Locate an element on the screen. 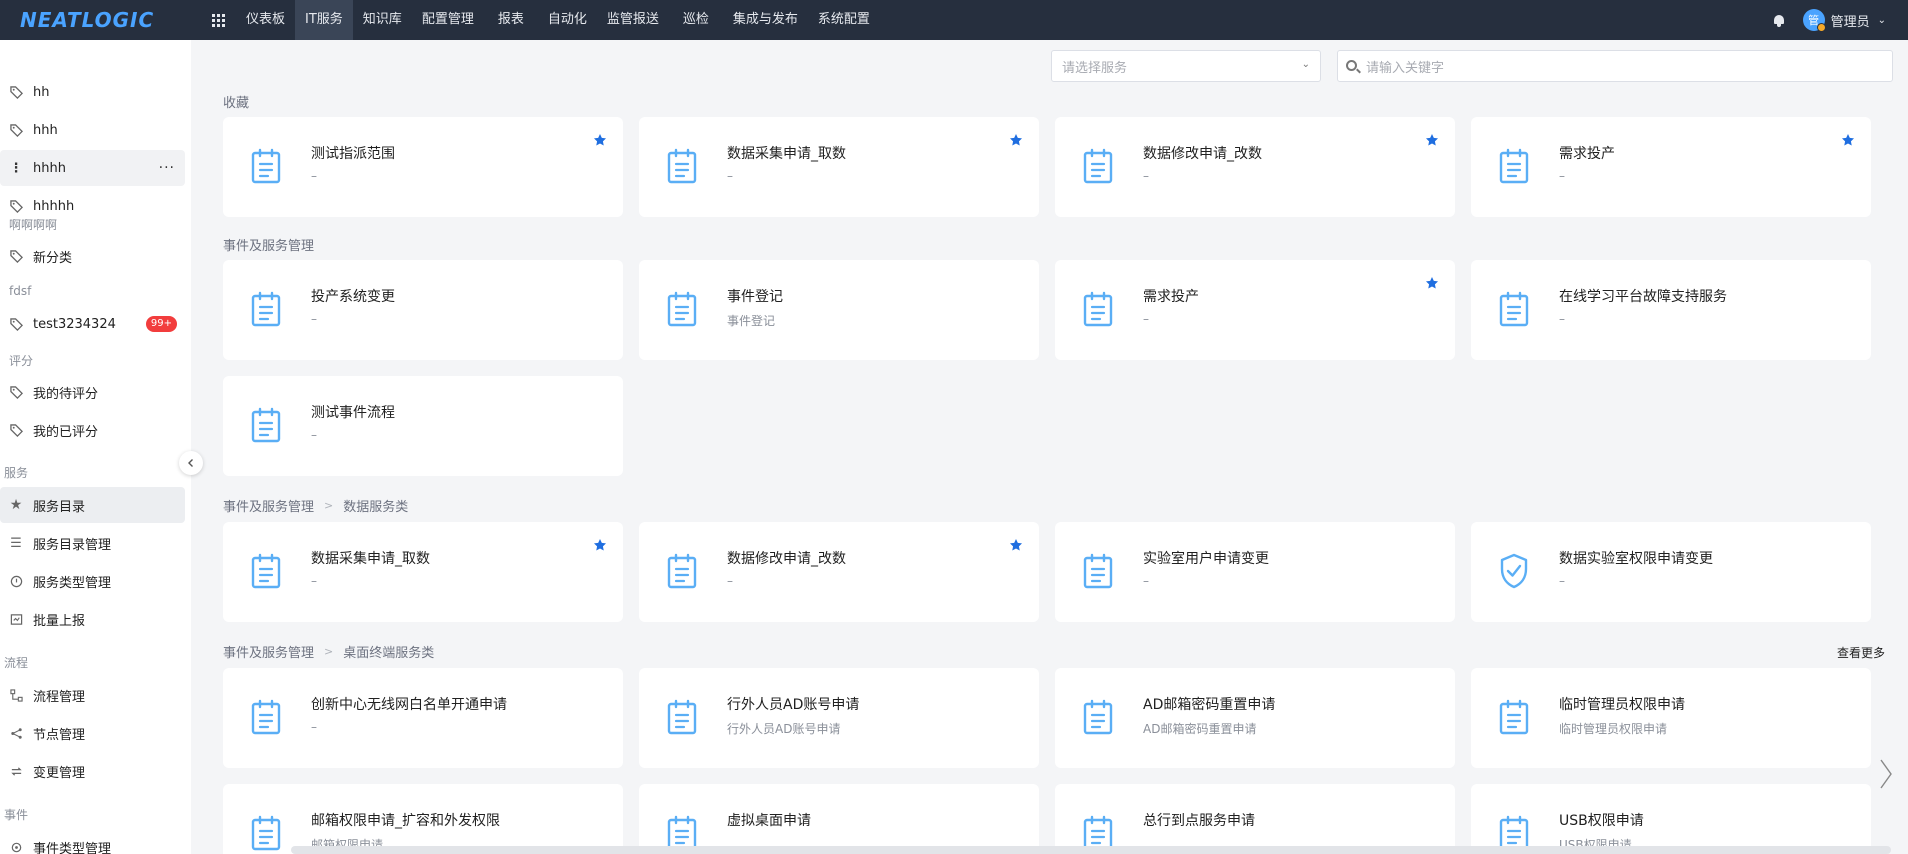  sidebar-item-catalog-manage: ☰ 服务目录管理 is located at coordinates (92, 543).